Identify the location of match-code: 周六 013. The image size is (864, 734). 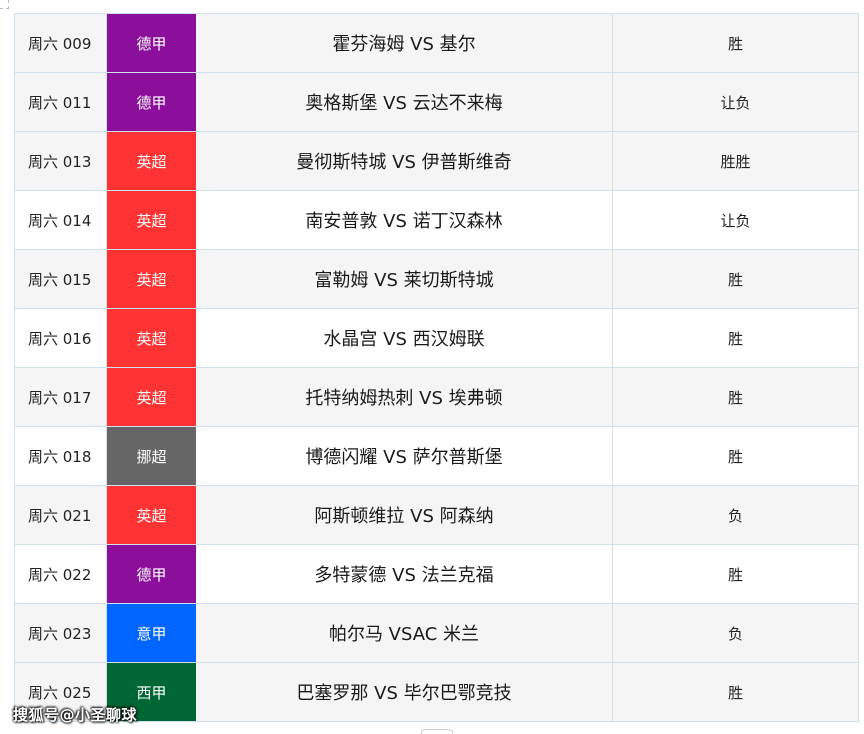
(61, 161).